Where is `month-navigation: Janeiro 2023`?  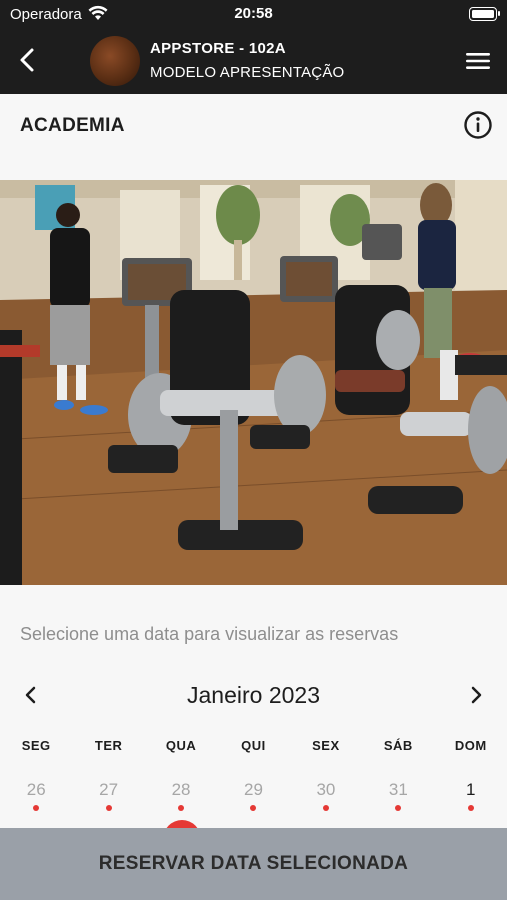
month-navigation: Janeiro 2023 is located at coordinates (253, 695).